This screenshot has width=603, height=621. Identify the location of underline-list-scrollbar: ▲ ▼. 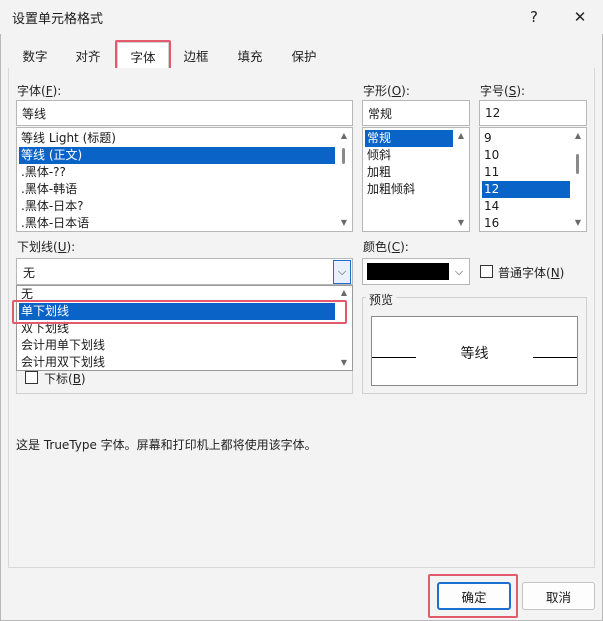
(344, 328).